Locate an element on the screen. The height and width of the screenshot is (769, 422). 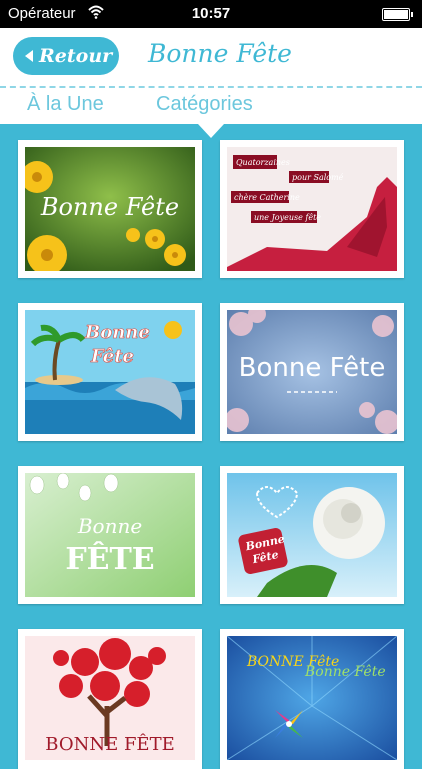
category-card: BONNE Fête Bonne Fête is located at coordinates (312, 699).